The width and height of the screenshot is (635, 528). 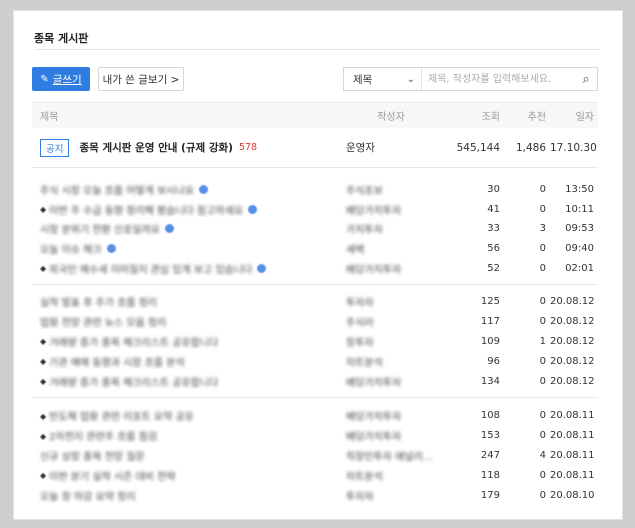 I want to click on post-views: 41, so click(x=493, y=209).